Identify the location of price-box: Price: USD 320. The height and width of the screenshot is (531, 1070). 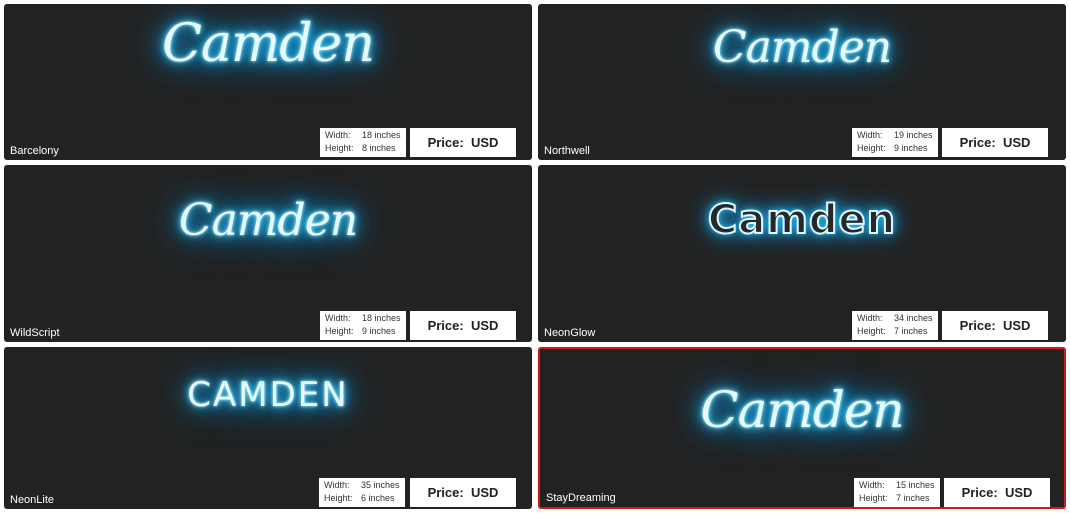
(995, 142).